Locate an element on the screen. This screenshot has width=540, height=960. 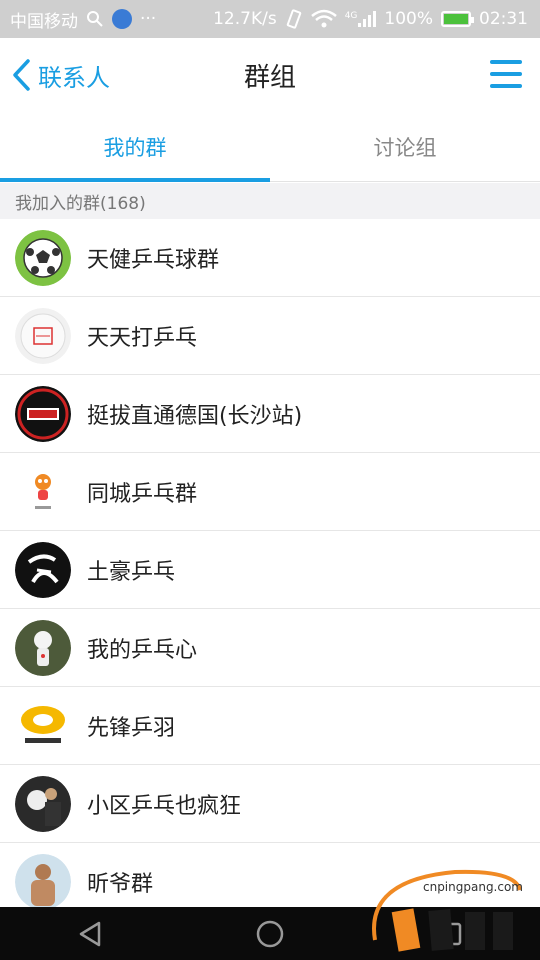
list-item: 小区乒乓也疯狂 is located at coordinates (270, 804).